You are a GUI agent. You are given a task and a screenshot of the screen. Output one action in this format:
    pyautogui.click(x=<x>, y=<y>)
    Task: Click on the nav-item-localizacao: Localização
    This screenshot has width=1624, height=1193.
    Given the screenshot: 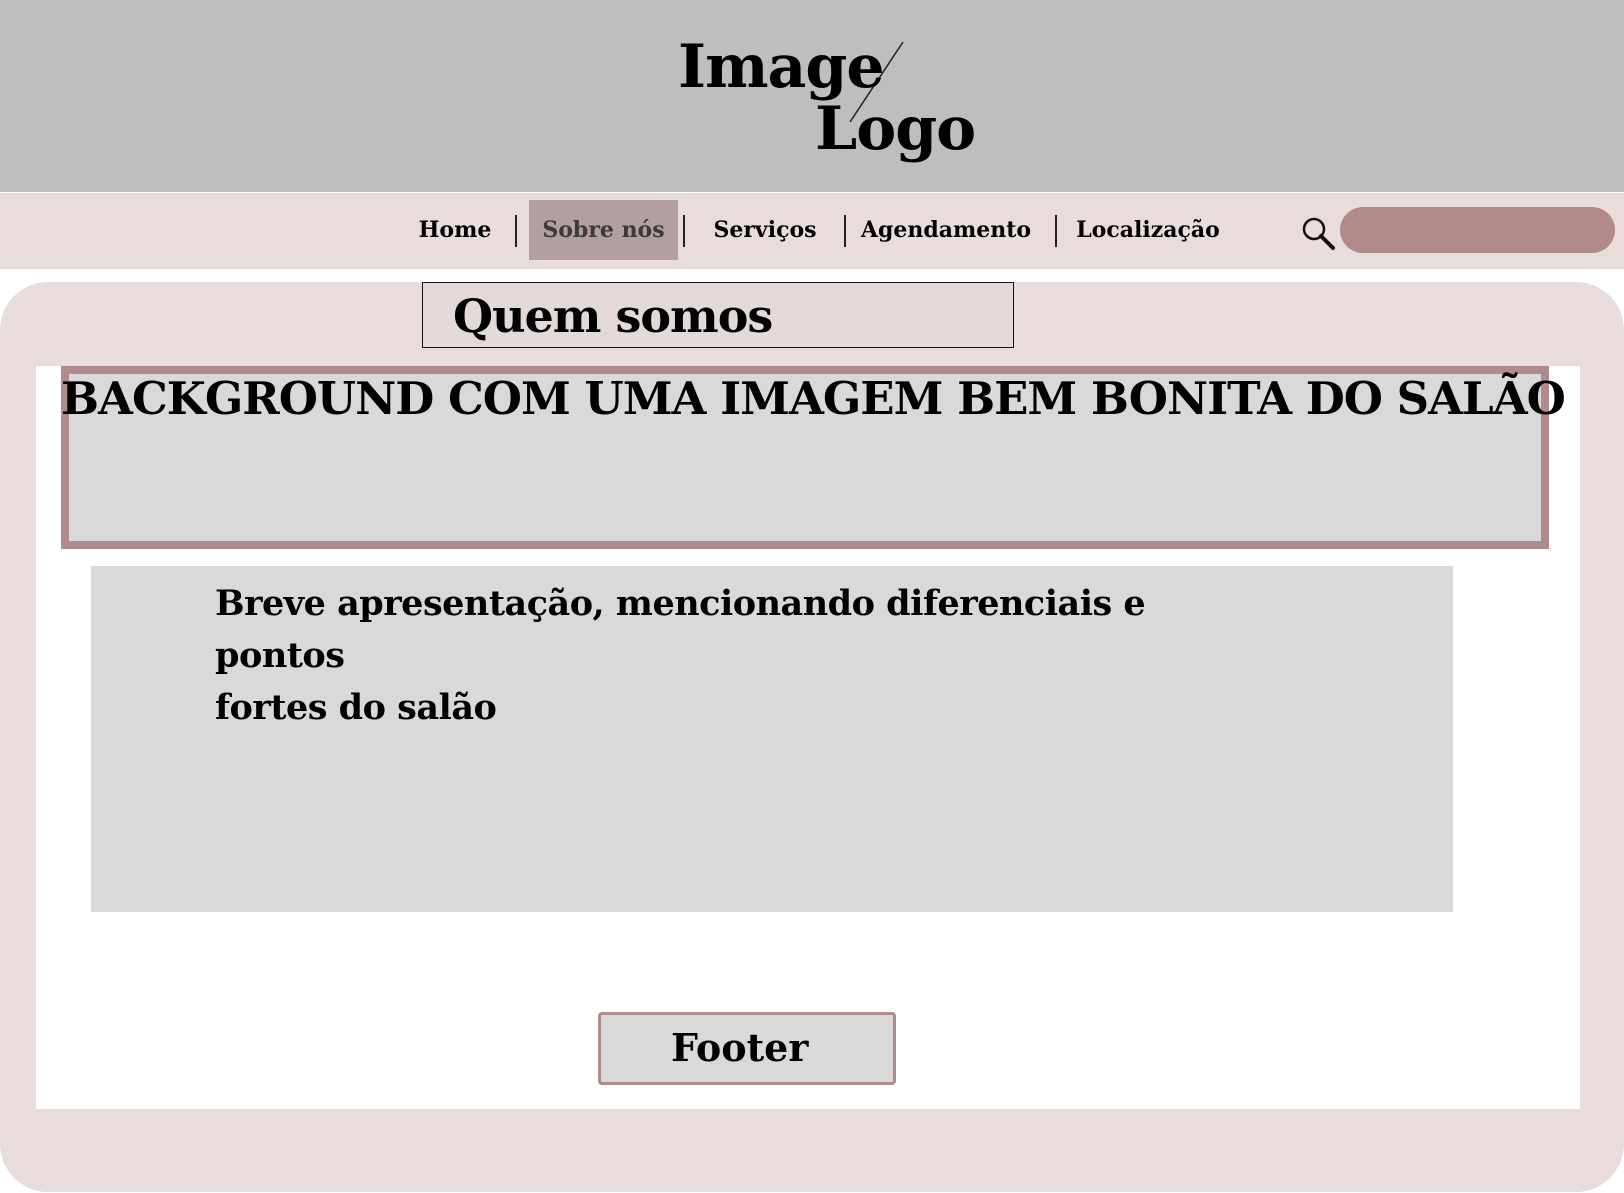 What is the action you would take?
    pyautogui.click(x=1148, y=230)
    